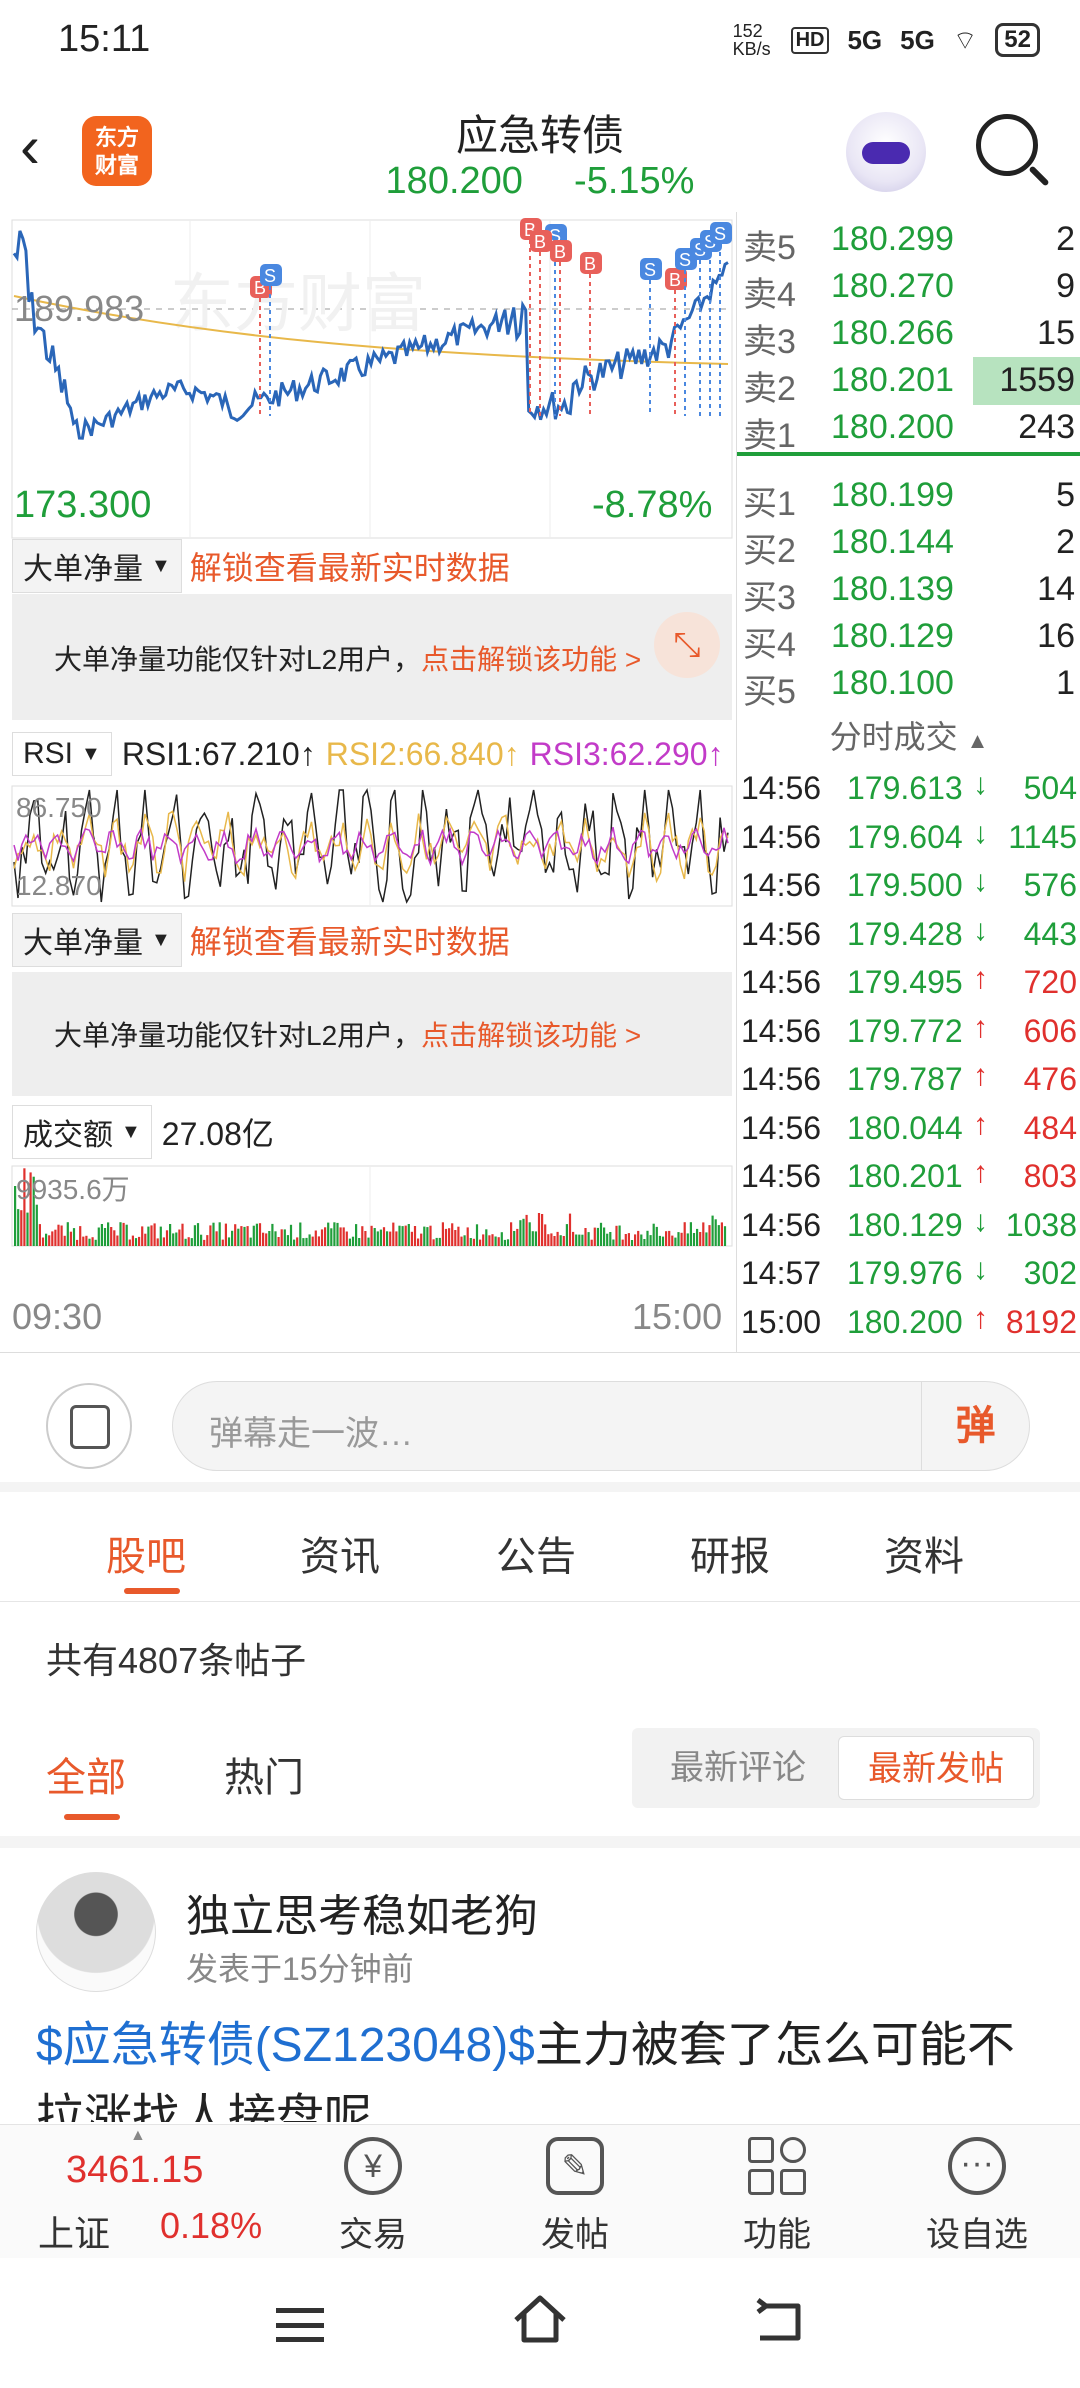  What do you see at coordinates (924, 1553) in the screenshot?
I see `tab-profile: 资料` at bounding box center [924, 1553].